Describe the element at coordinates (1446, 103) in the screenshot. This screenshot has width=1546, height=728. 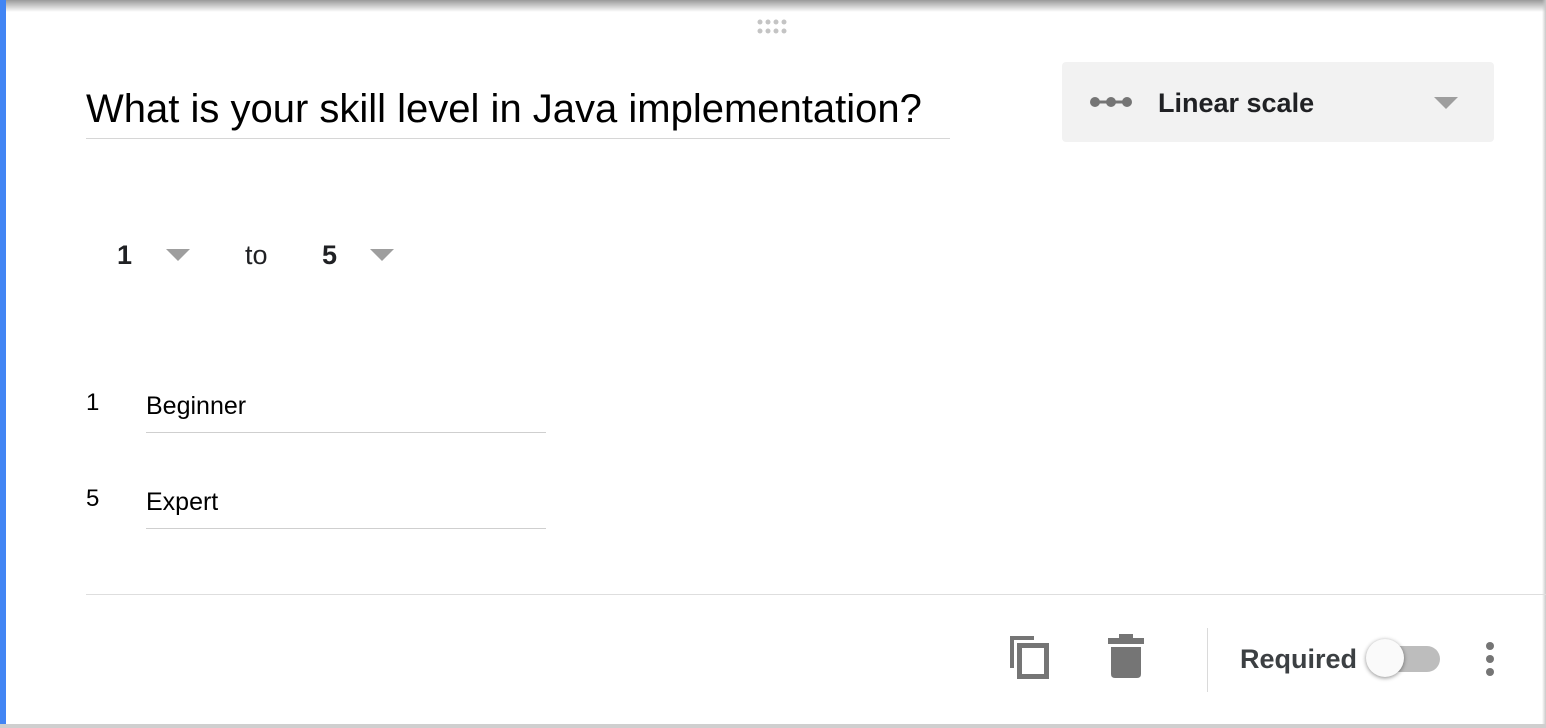
I see `chevron-down-icon` at that location.